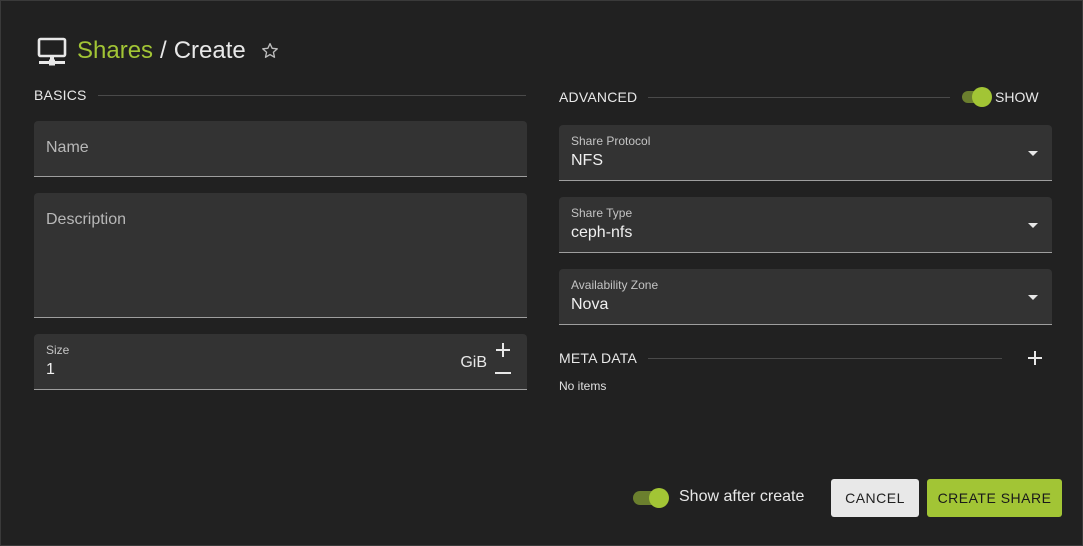  I want to click on advanced-section-title: ADVANCED, so click(598, 97).